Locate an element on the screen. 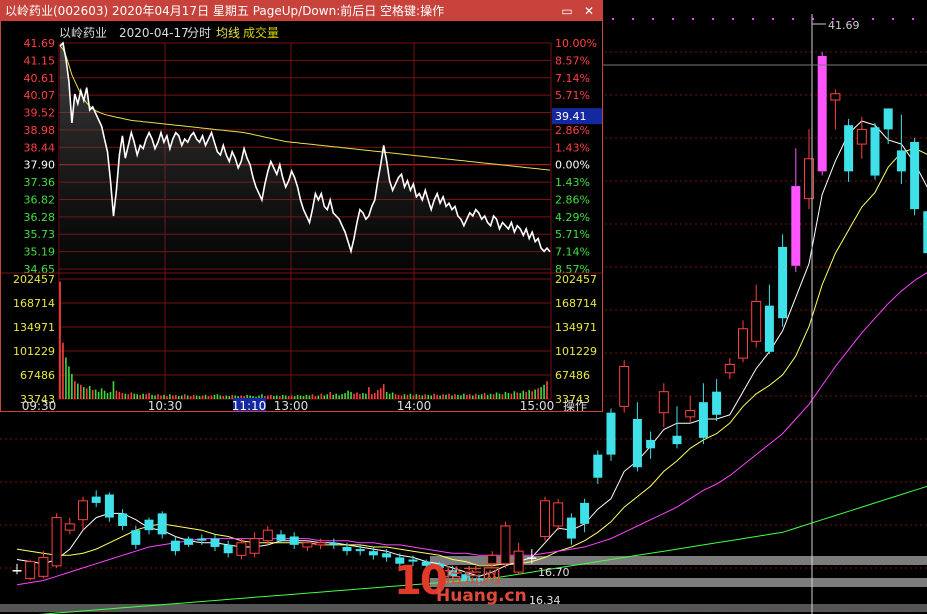 The width and height of the screenshot is (927, 614). legend-avg: 均线 is located at coordinates (228, 33).